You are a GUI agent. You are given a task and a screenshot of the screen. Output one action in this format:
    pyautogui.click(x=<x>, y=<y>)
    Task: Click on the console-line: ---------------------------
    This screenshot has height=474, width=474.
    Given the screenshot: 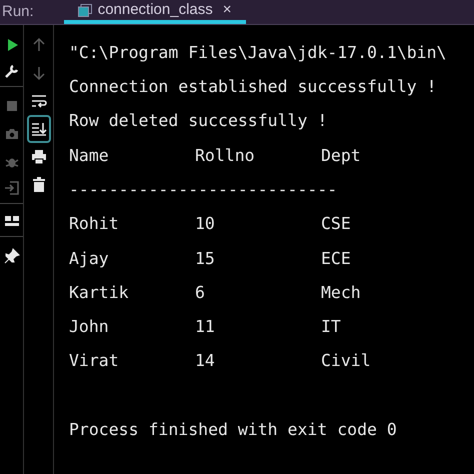 What is the action you would take?
    pyautogui.click(x=203, y=189)
    